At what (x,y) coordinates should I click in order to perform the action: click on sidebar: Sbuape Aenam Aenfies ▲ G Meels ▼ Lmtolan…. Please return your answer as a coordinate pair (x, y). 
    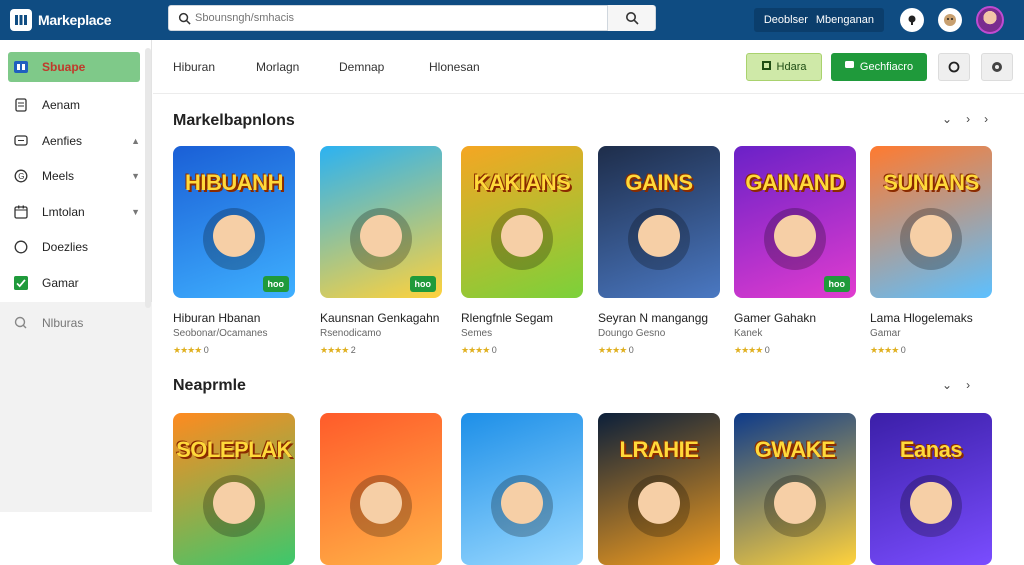
    Looking at the image, I should click on (76, 276).